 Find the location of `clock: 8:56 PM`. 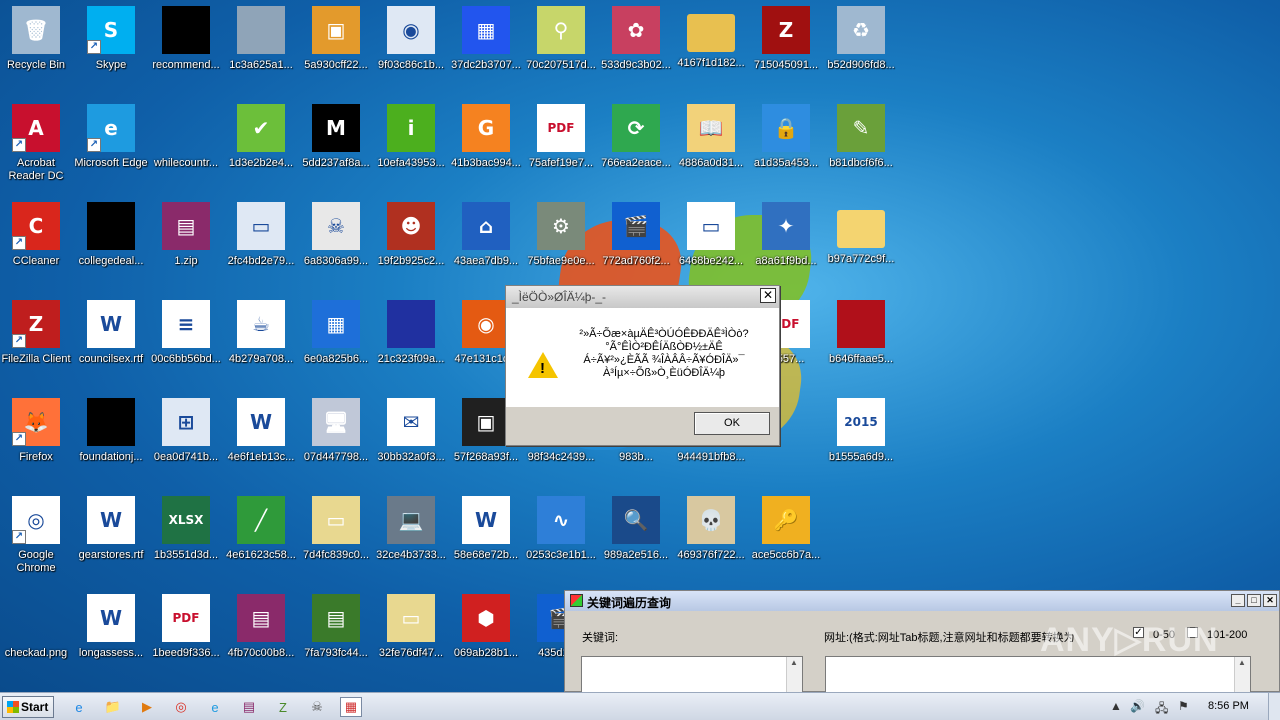

clock: 8:56 PM is located at coordinates (1228, 706).